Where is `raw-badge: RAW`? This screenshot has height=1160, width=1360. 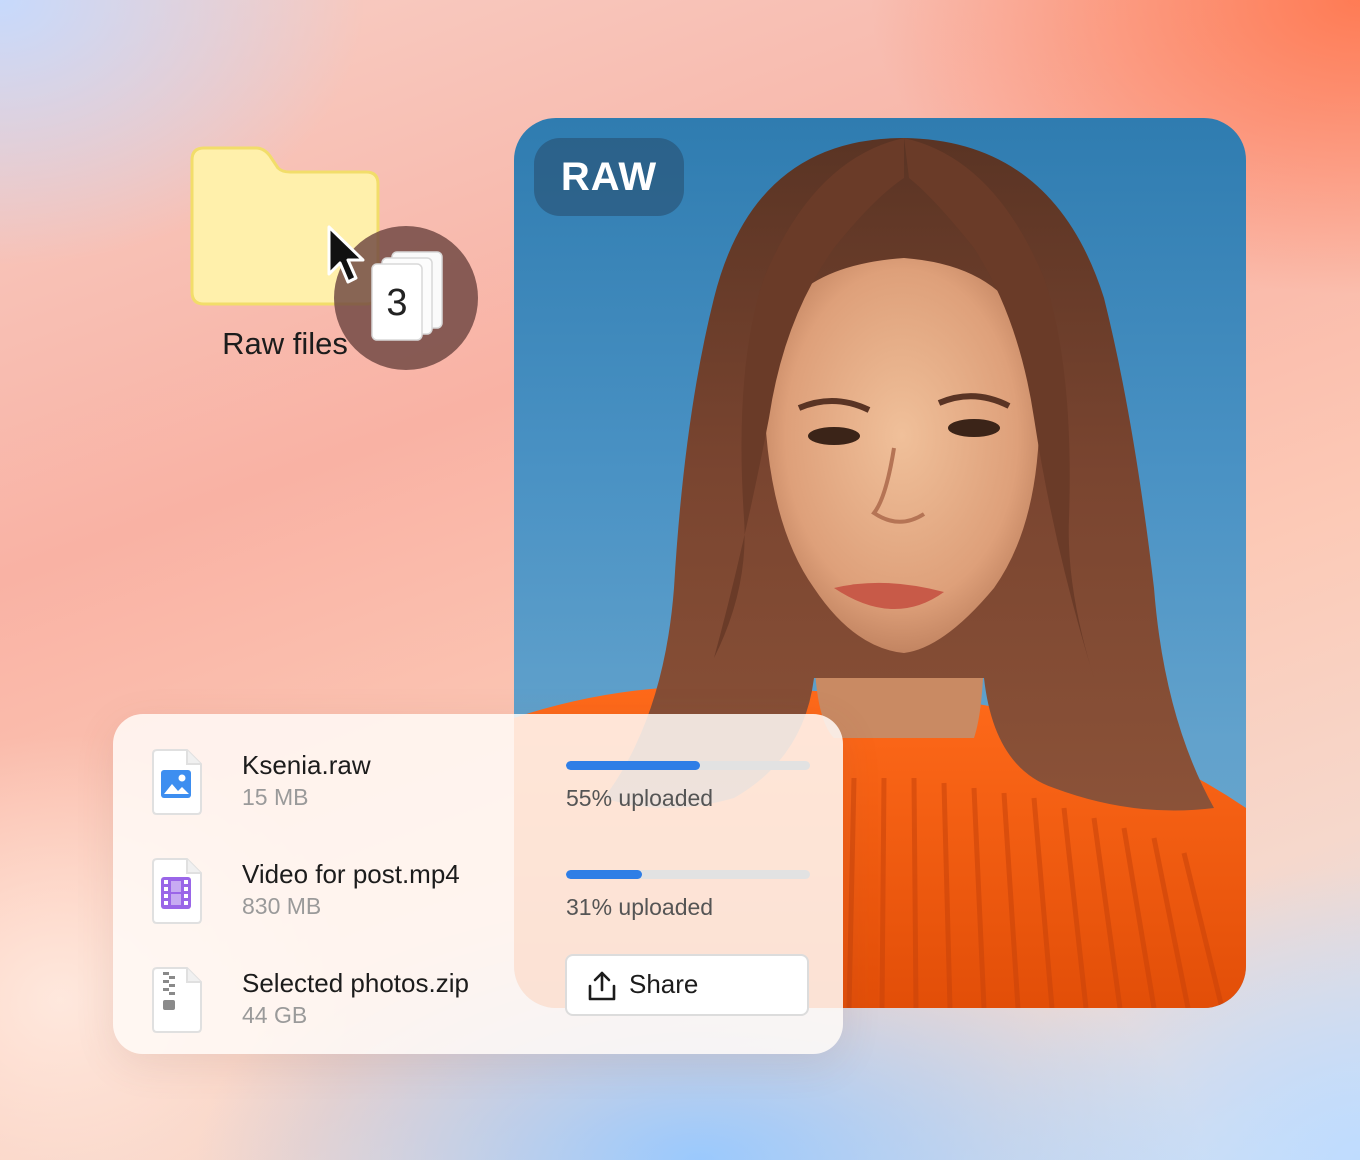 raw-badge: RAW is located at coordinates (609, 177).